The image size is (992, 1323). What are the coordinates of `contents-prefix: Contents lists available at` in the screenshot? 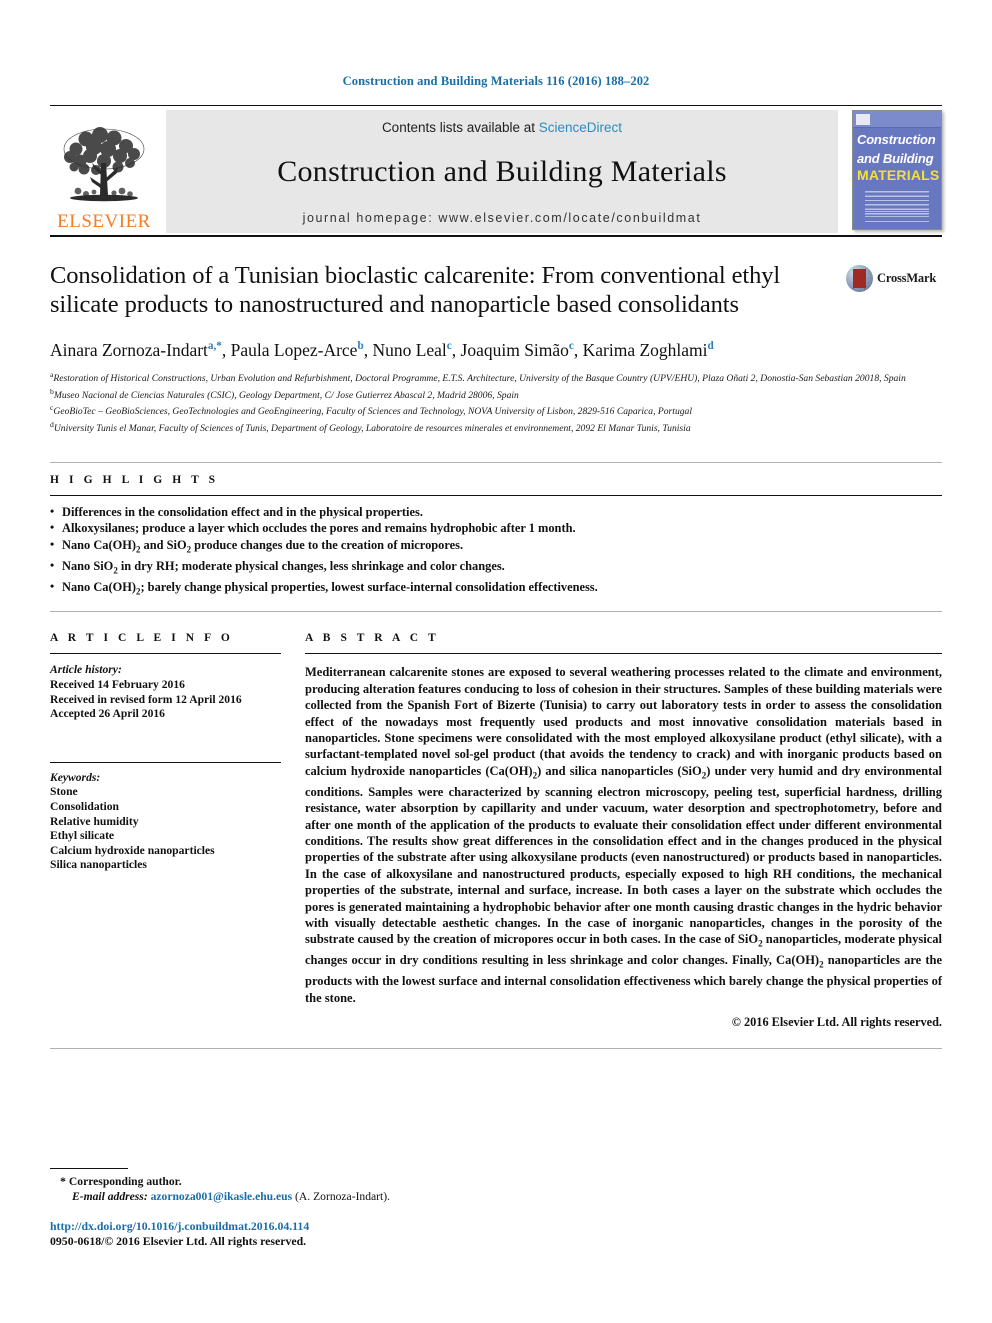 It's located at (460, 127).